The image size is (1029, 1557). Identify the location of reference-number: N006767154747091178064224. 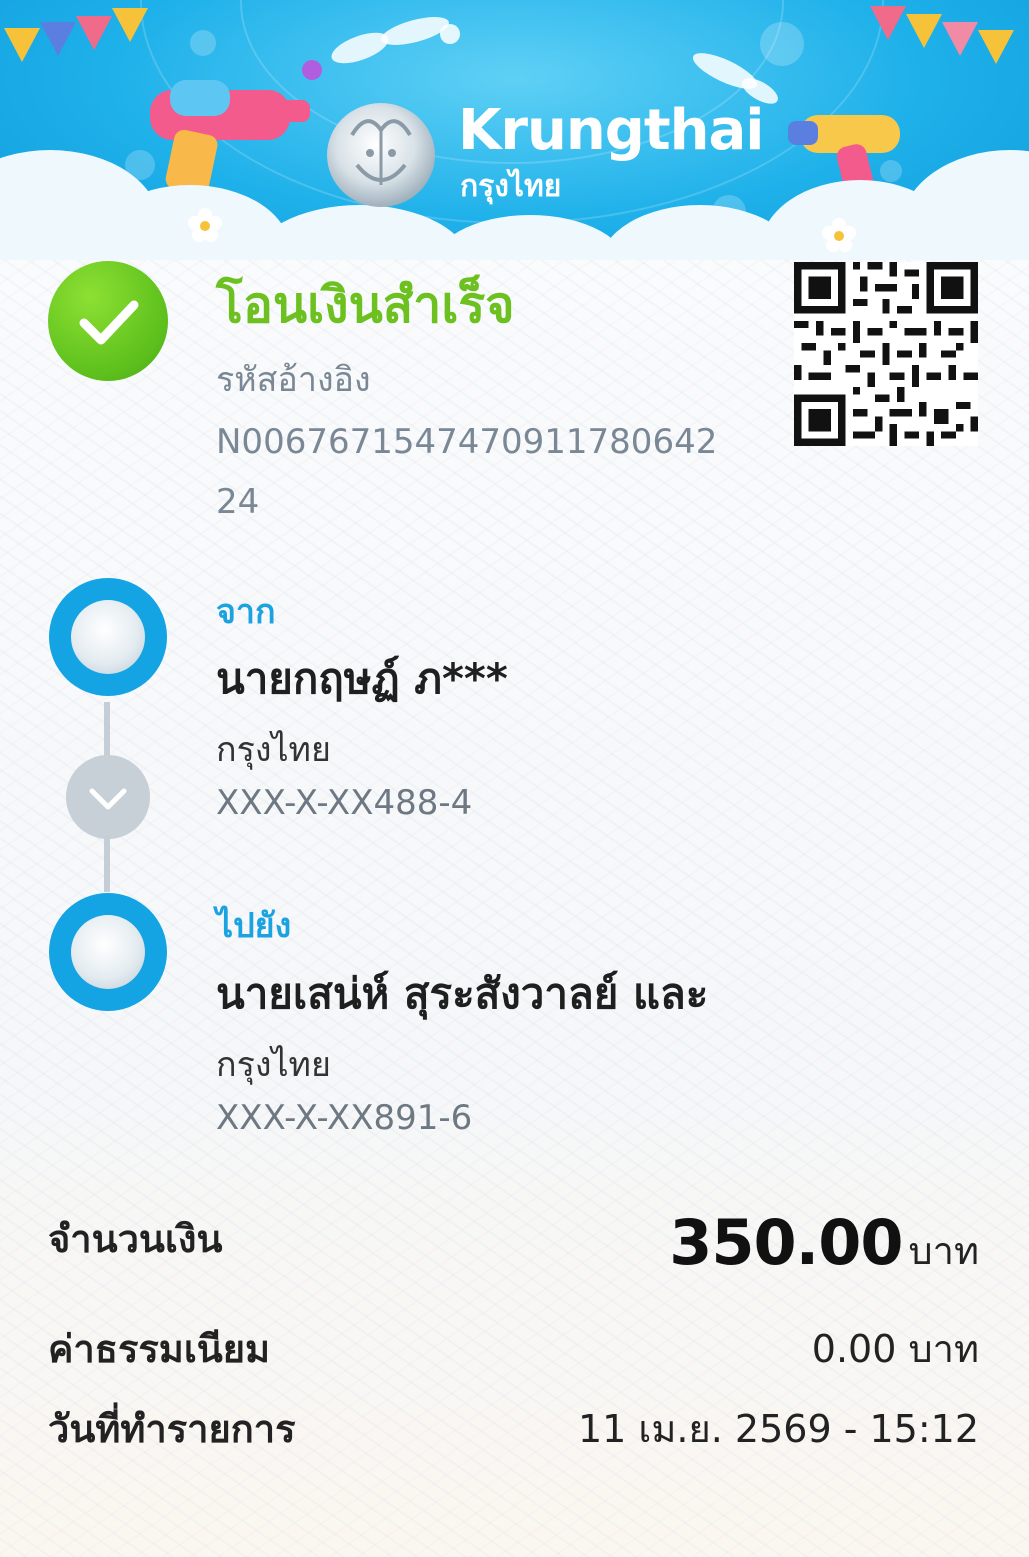
(467, 472).